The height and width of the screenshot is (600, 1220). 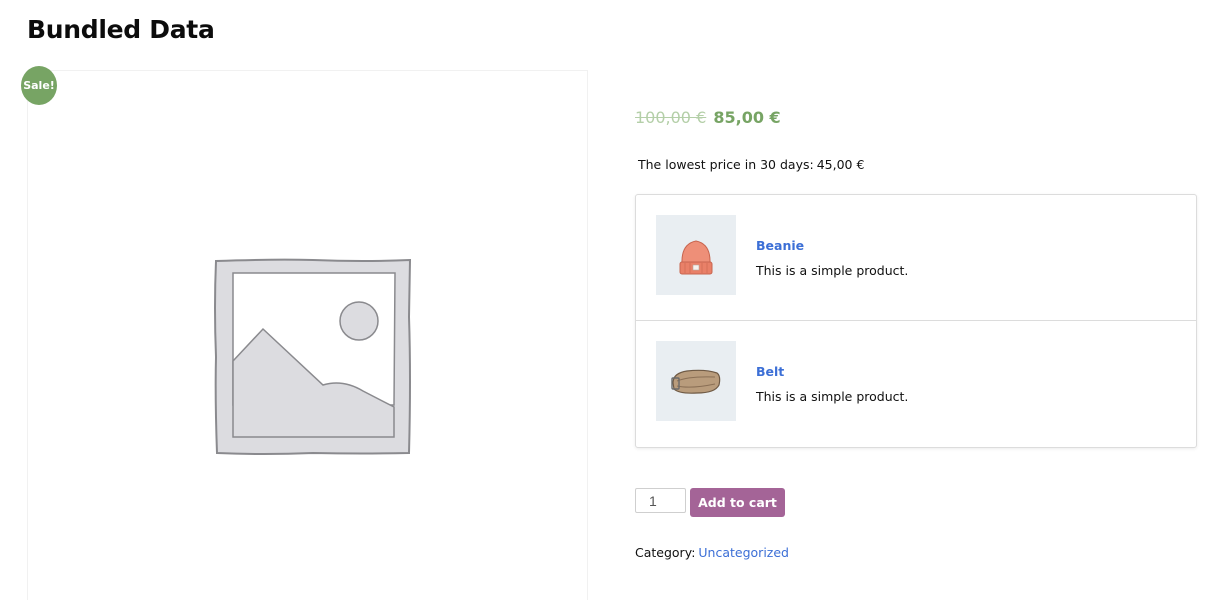 I want to click on lowest-price-label: The lowest price in 30 days:, so click(x=726, y=164).